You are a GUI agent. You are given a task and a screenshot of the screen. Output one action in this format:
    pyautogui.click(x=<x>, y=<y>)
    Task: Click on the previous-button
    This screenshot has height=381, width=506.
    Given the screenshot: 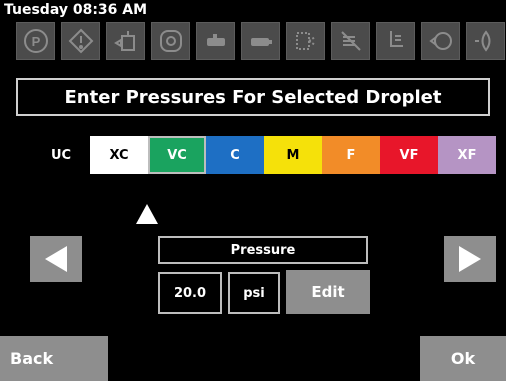 What is the action you would take?
    pyautogui.click(x=56, y=259)
    